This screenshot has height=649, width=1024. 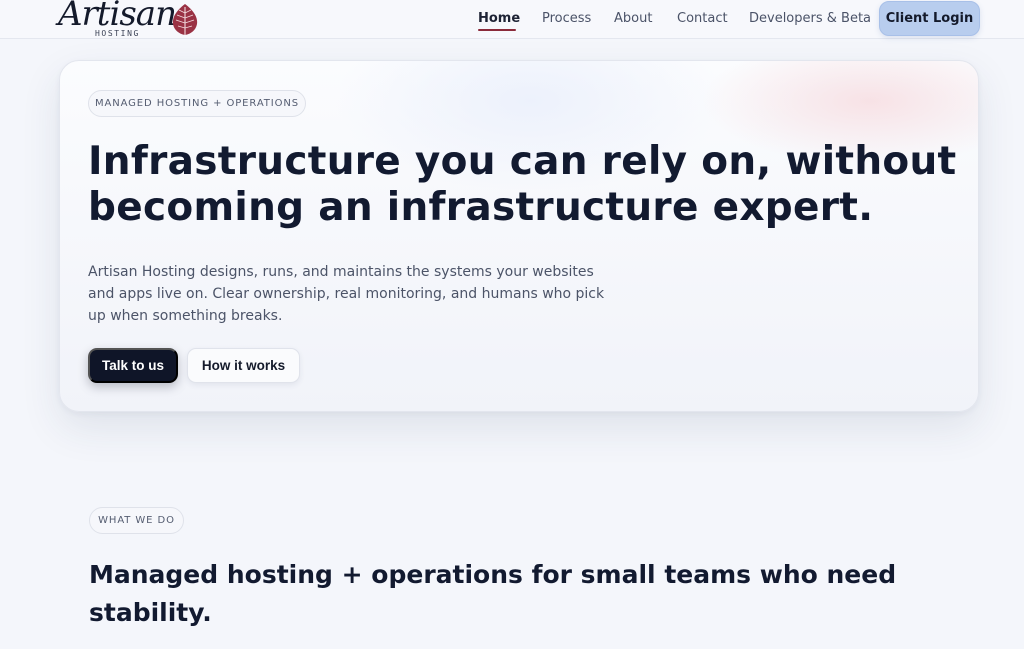 What do you see at coordinates (497, 30) in the screenshot?
I see `nav-active-indicator` at bounding box center [497, 30].